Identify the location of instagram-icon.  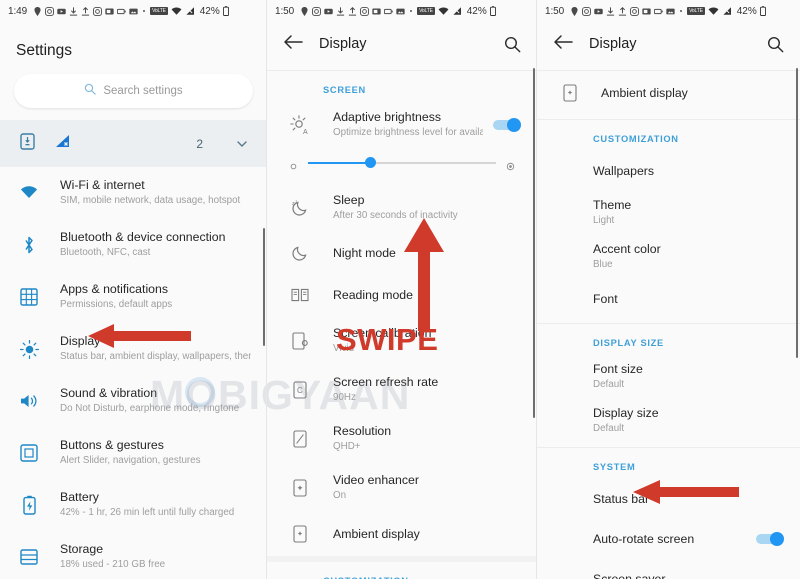
(634, 11).